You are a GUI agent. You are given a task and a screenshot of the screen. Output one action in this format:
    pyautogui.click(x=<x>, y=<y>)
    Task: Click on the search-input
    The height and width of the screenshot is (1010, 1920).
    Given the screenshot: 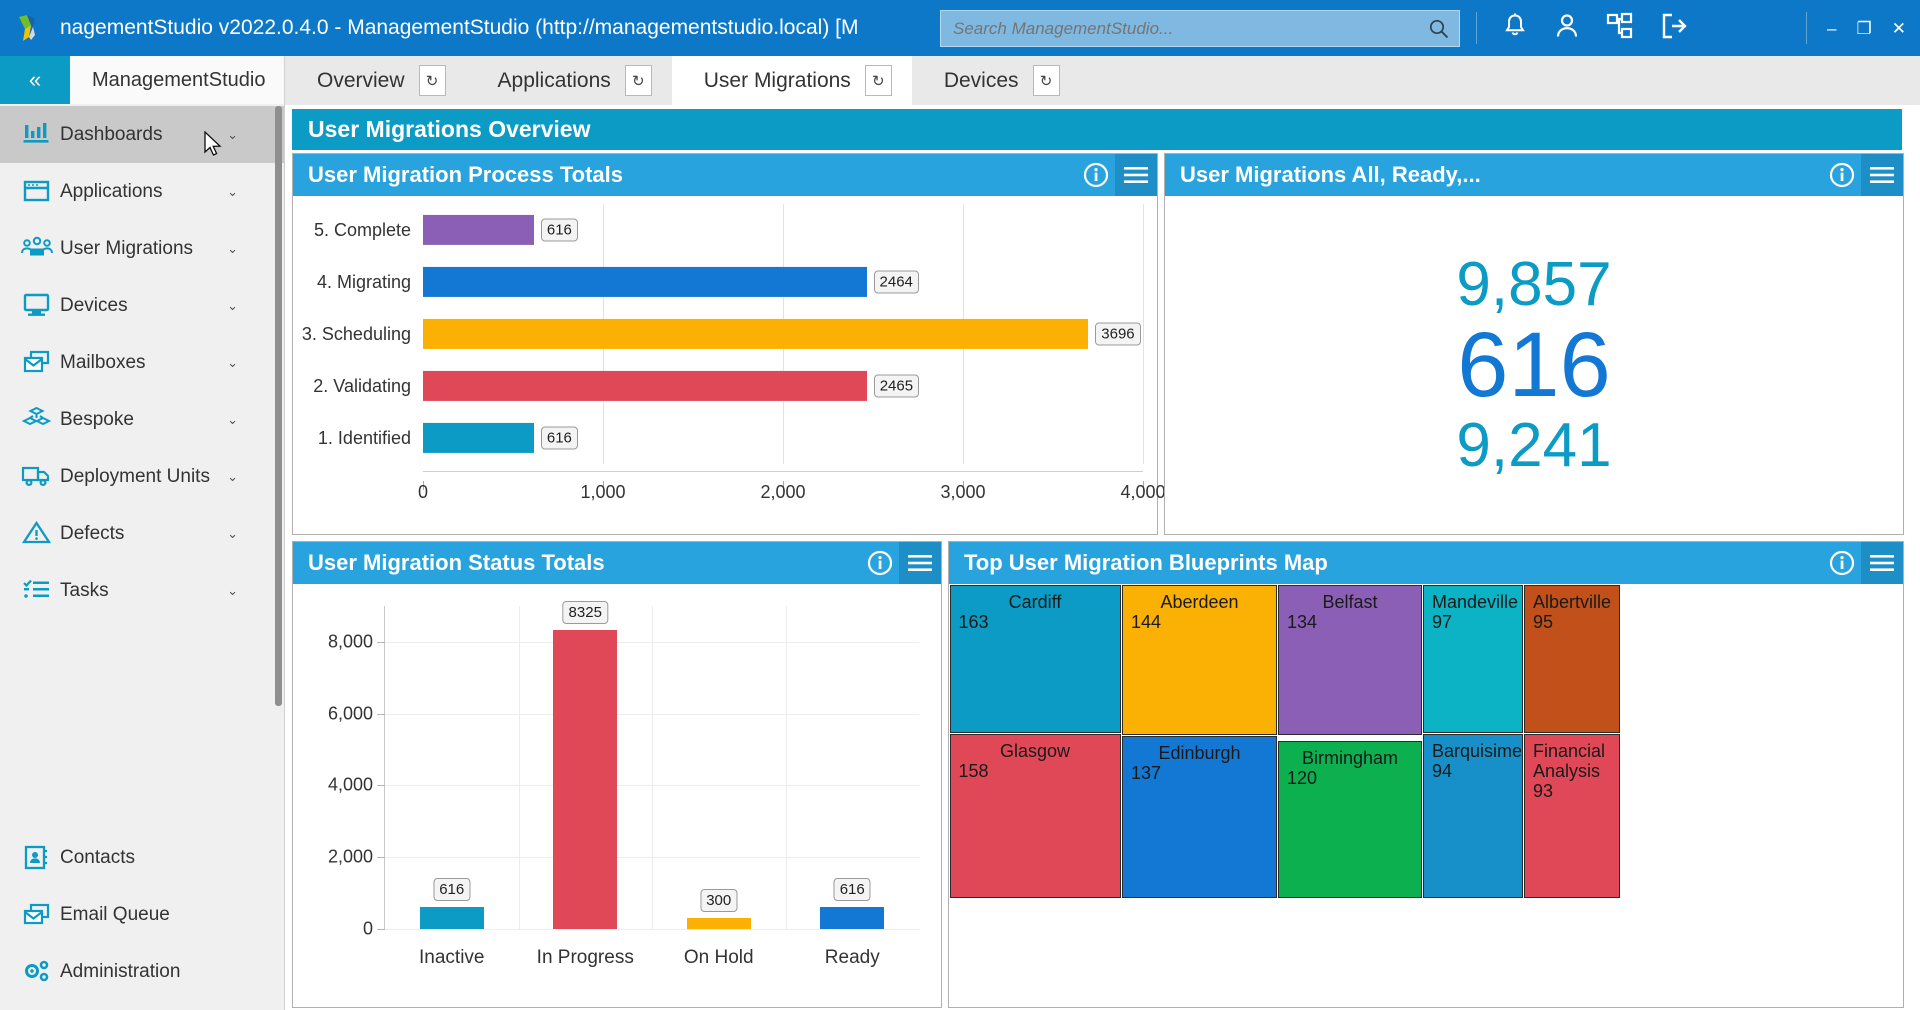 What is the action you would take?
    pyautogui.click(x=1180, y=28)
    